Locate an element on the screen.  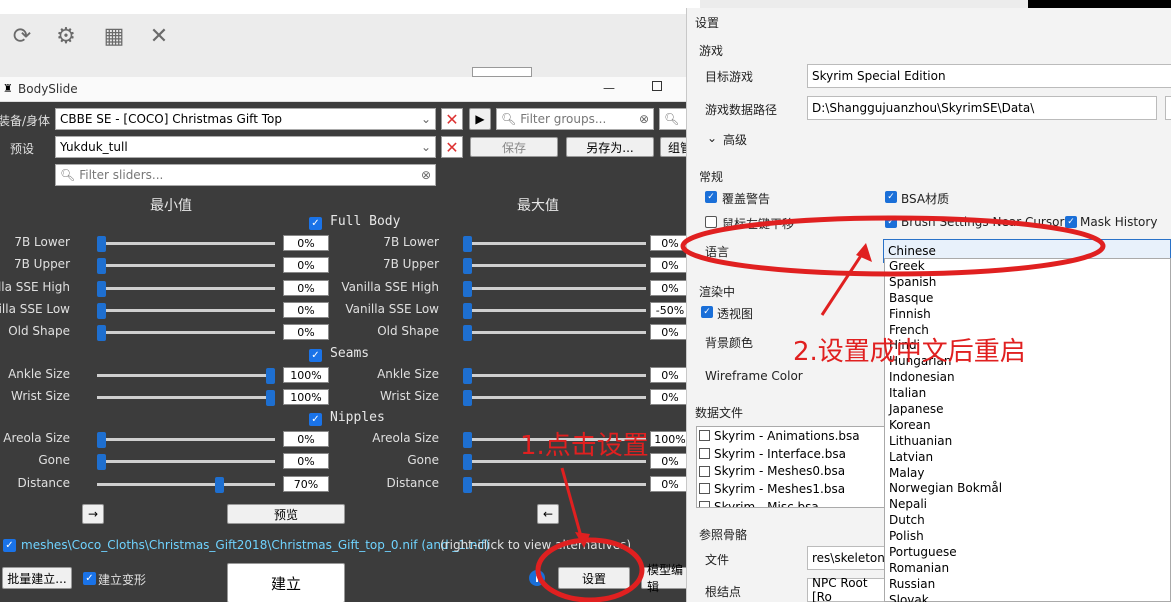
language-highlight-ellipse is located at coordinates (893, 246).